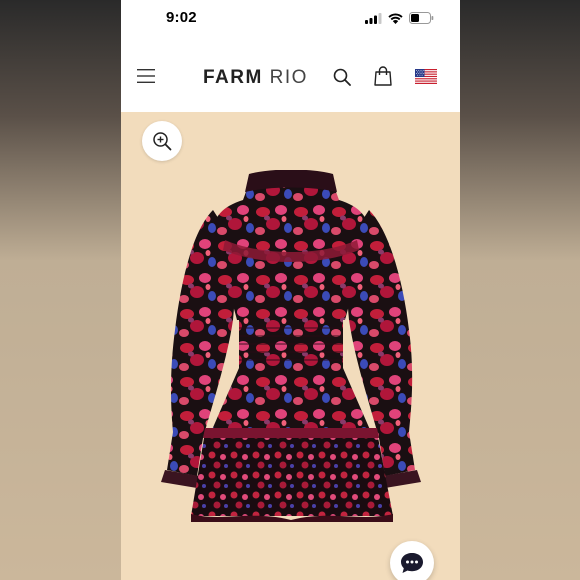 The image size is (580, 580). Describe the element at coordinates (290, 20) in the screenshot. I see `status-bar: 9:02` at that location.